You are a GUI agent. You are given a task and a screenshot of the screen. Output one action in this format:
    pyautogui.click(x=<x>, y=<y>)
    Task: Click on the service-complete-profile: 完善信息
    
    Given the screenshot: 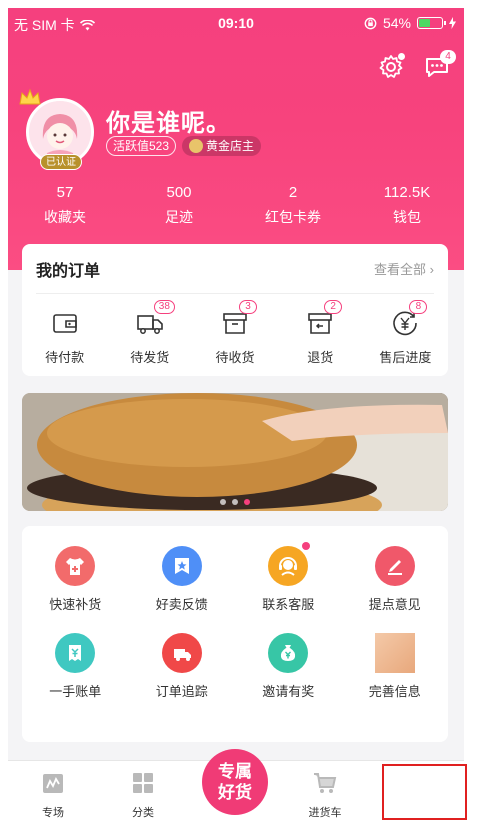 What is the action you would take?
    pyautogui.click(x=395, y=666)
    